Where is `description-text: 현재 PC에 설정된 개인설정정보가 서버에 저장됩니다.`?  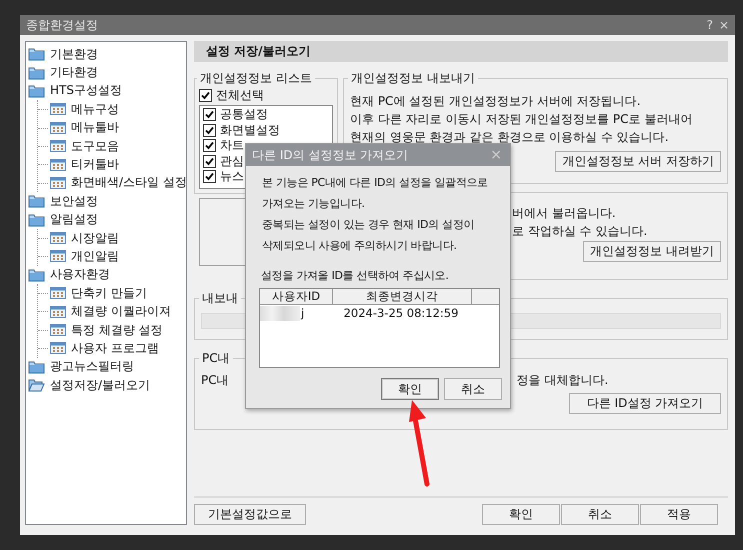 description-text: 현재 PC에 설정된 개인설정정보가 서버에 저장됩니다. is located at coordinates (496, 101).